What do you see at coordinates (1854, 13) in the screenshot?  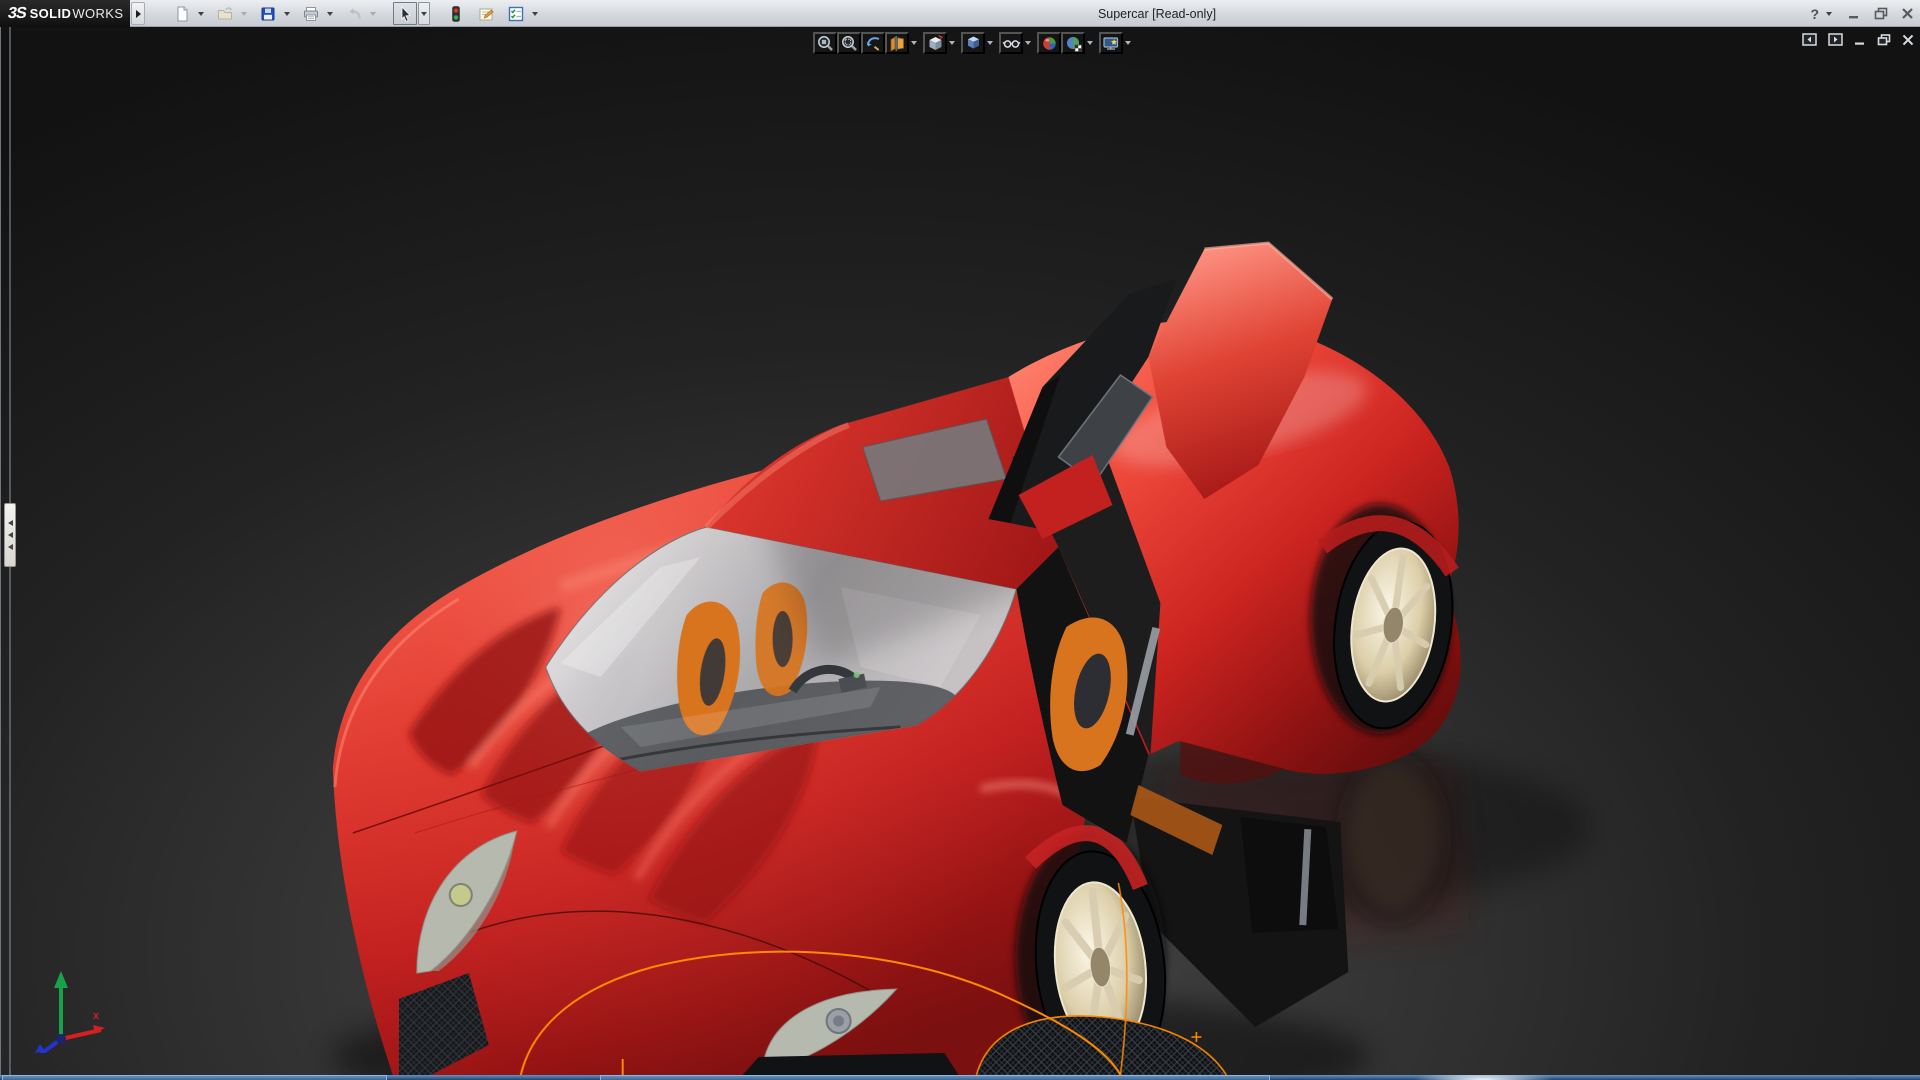 I see `minimize-button` at bounding box center [1854, 13].